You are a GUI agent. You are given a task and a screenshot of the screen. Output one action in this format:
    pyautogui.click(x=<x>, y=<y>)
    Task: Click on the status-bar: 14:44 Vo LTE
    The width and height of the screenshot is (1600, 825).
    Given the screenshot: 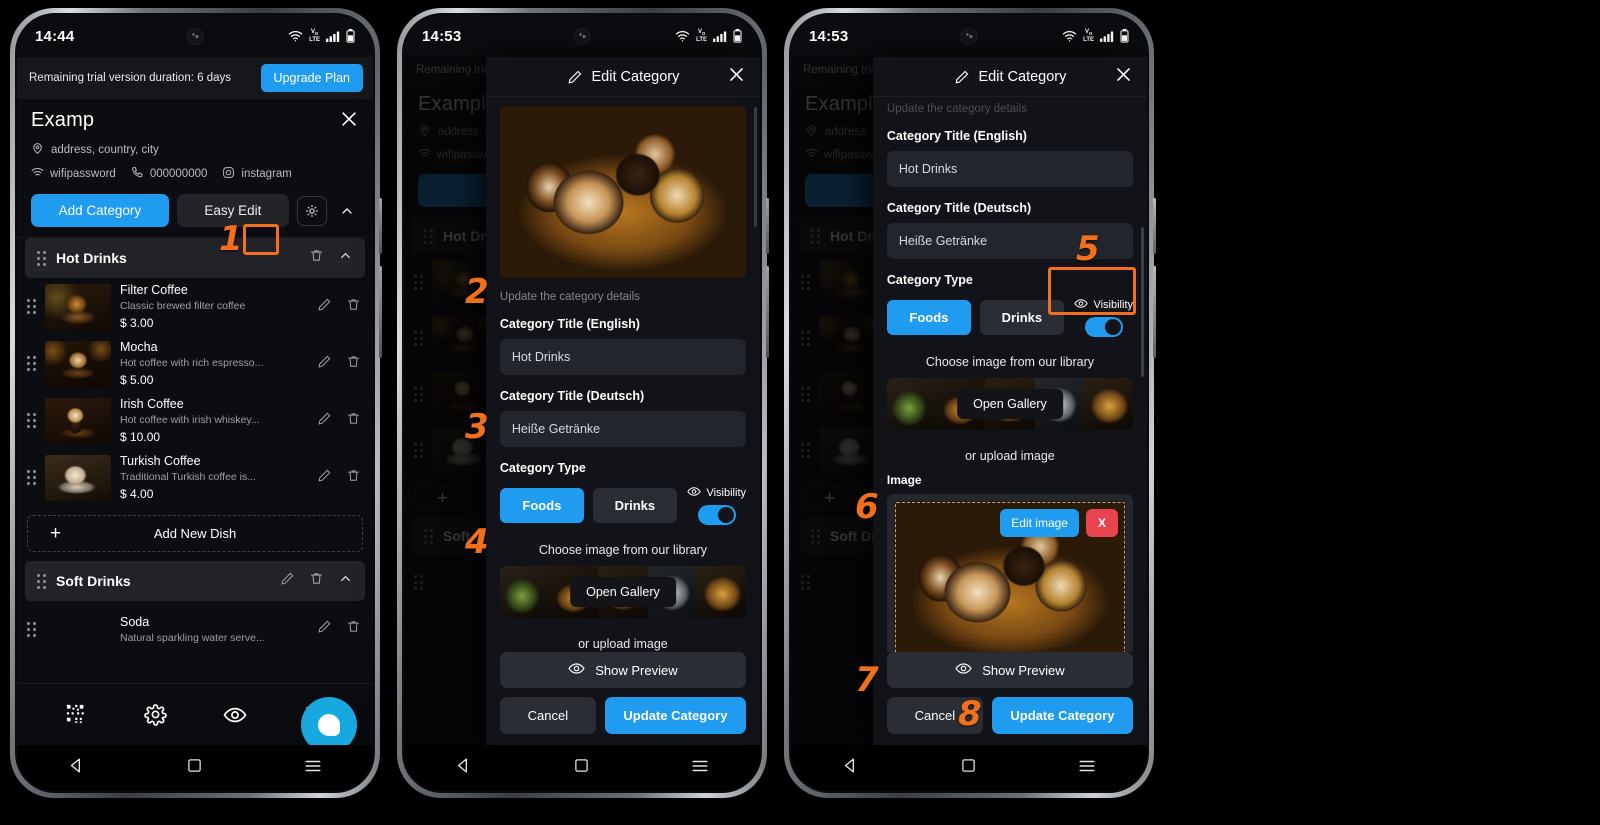 What is the action you would take?
    pyautogui.click(x=195, y=36)
    